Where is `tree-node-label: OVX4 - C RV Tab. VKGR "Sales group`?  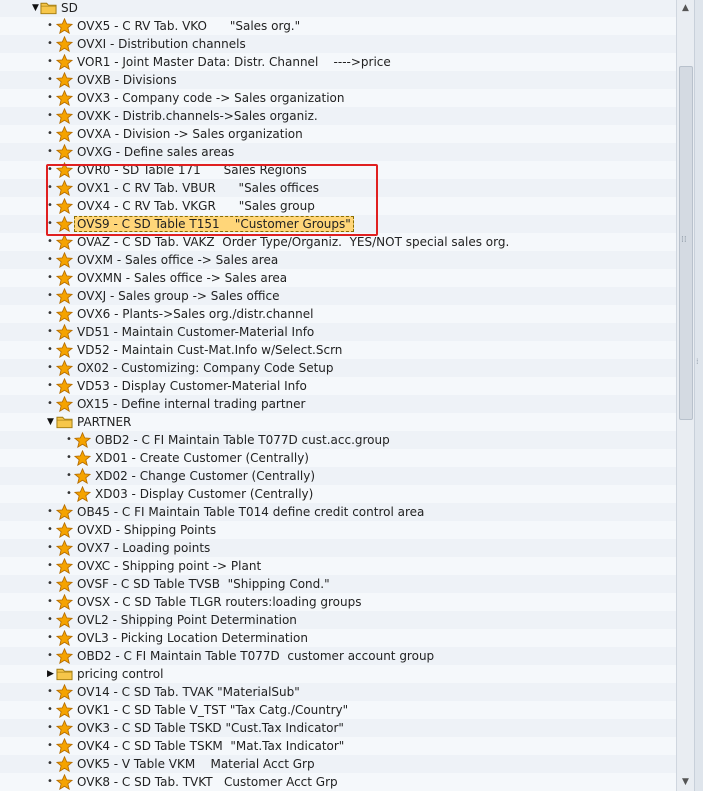 tree-node-label: OVX4 - C RV Tab. VKGR "Sales group is located at coordinates (196, 206).